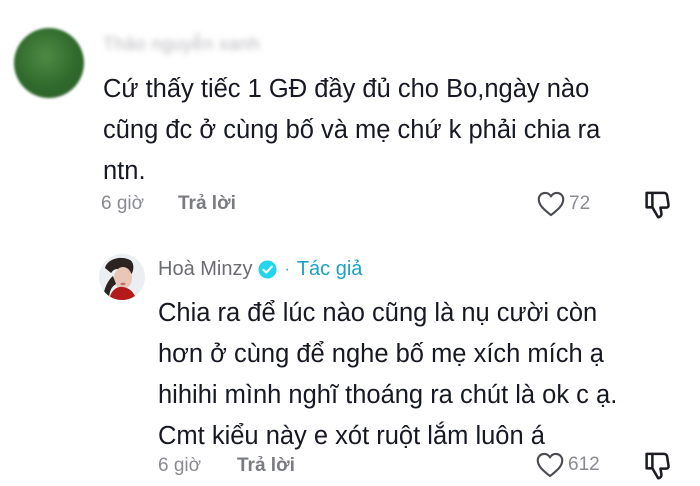  I want to click on reply-reply-button: Trả lời, so click(266, 466).